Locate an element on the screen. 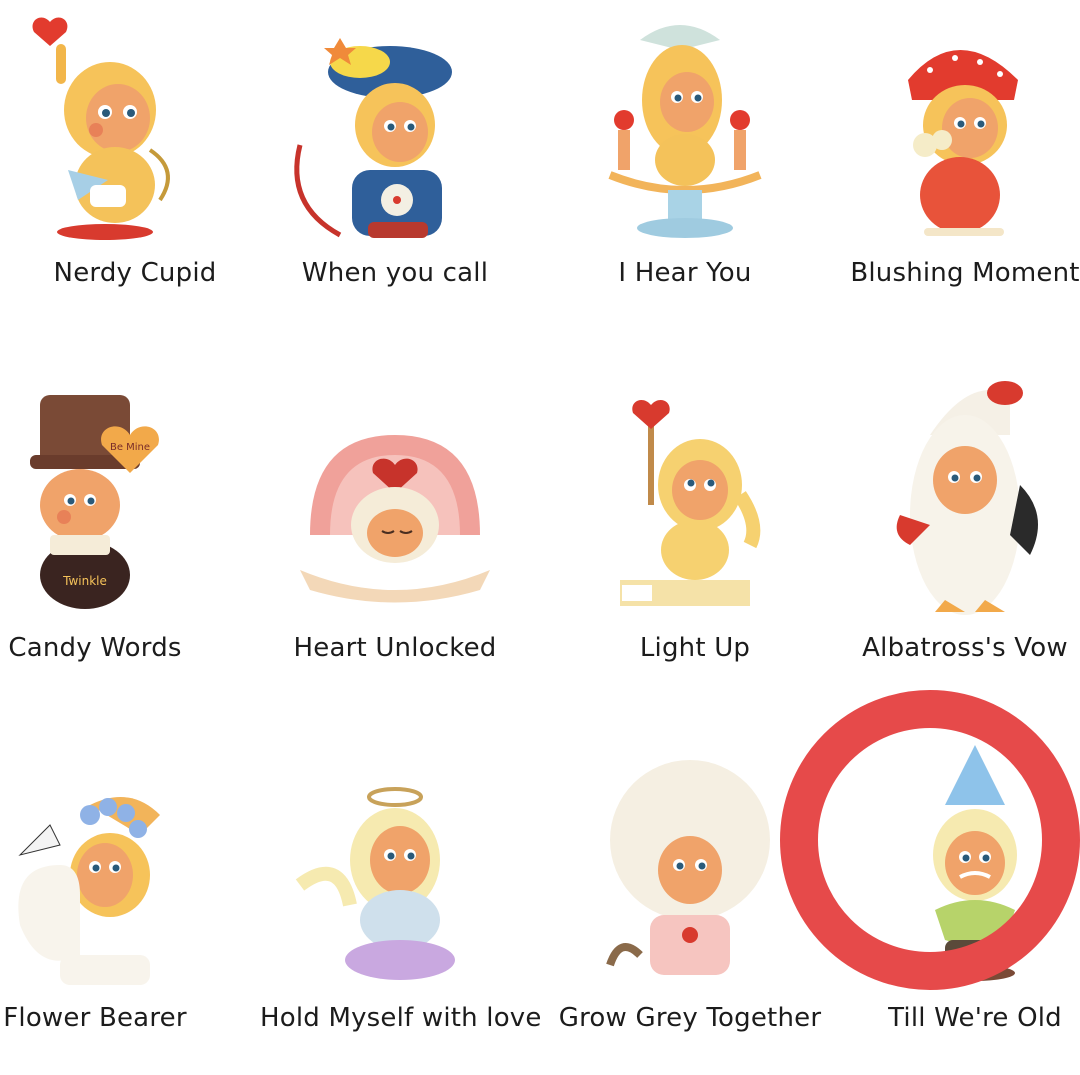 This screenshot has height=1075, width=1080. figure-card-when-you-call: When you call is located at coordinates (395, 165).